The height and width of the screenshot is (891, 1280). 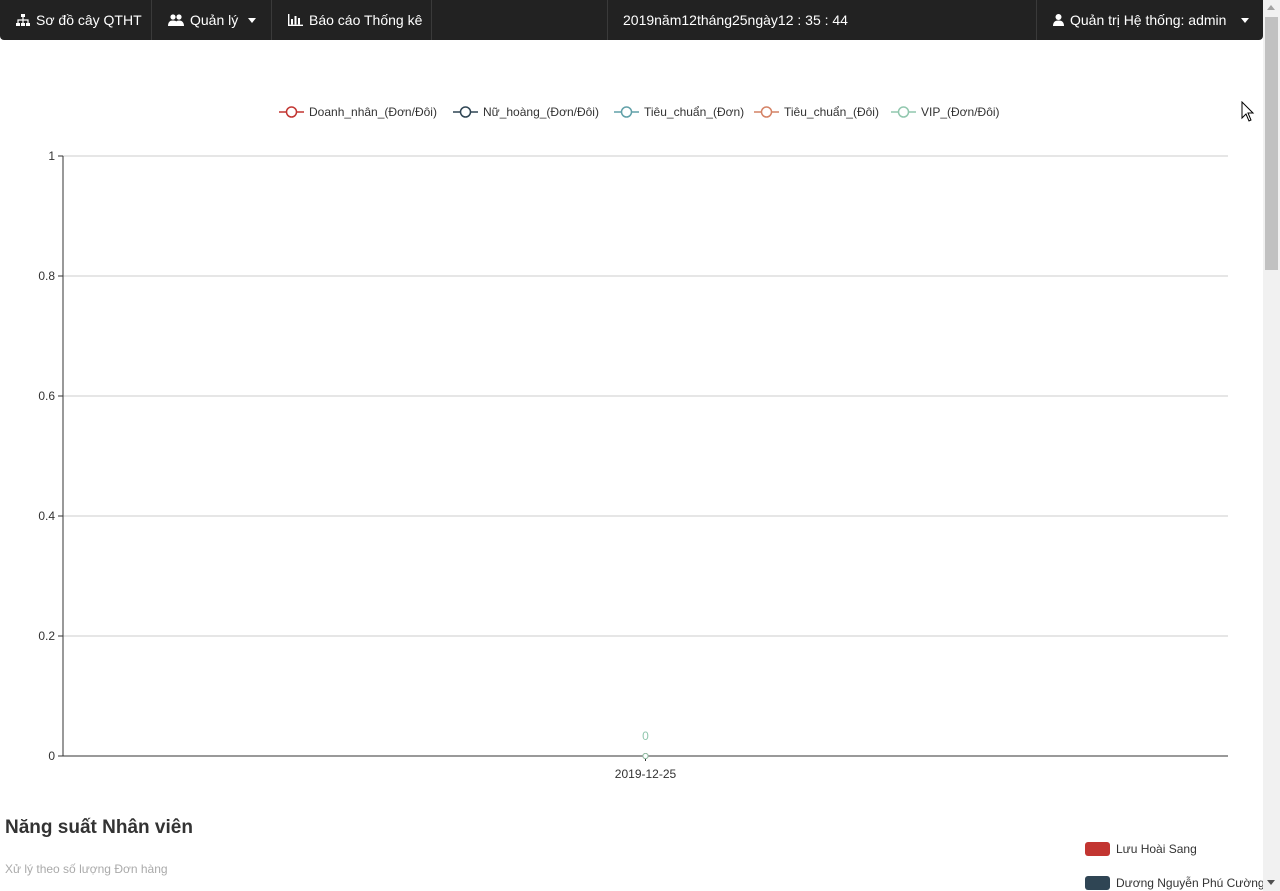 I want to click on y-tick-label: 1, so click(x=51, y=156).